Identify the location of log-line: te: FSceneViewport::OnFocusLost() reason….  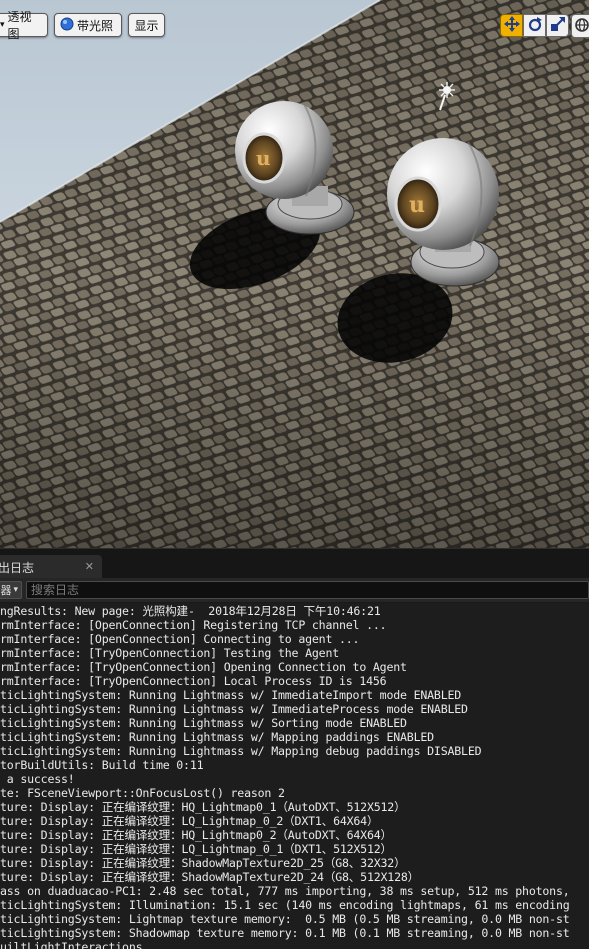
(142, 793).